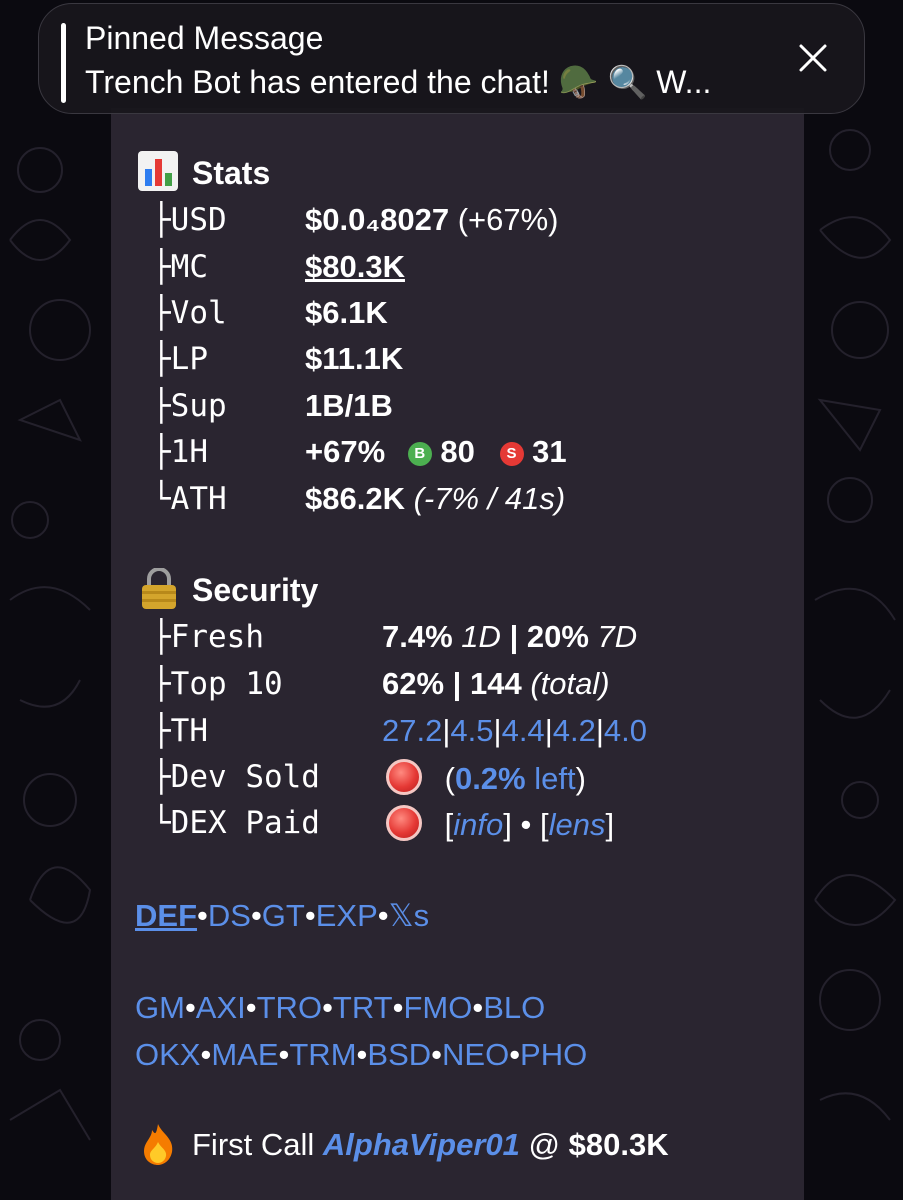 The height and width of the screenshot is (1200, 903). Describe the element at coordinates (557, 636) in the screenshot. I see `fresh-7d-value: 20%` at that location.